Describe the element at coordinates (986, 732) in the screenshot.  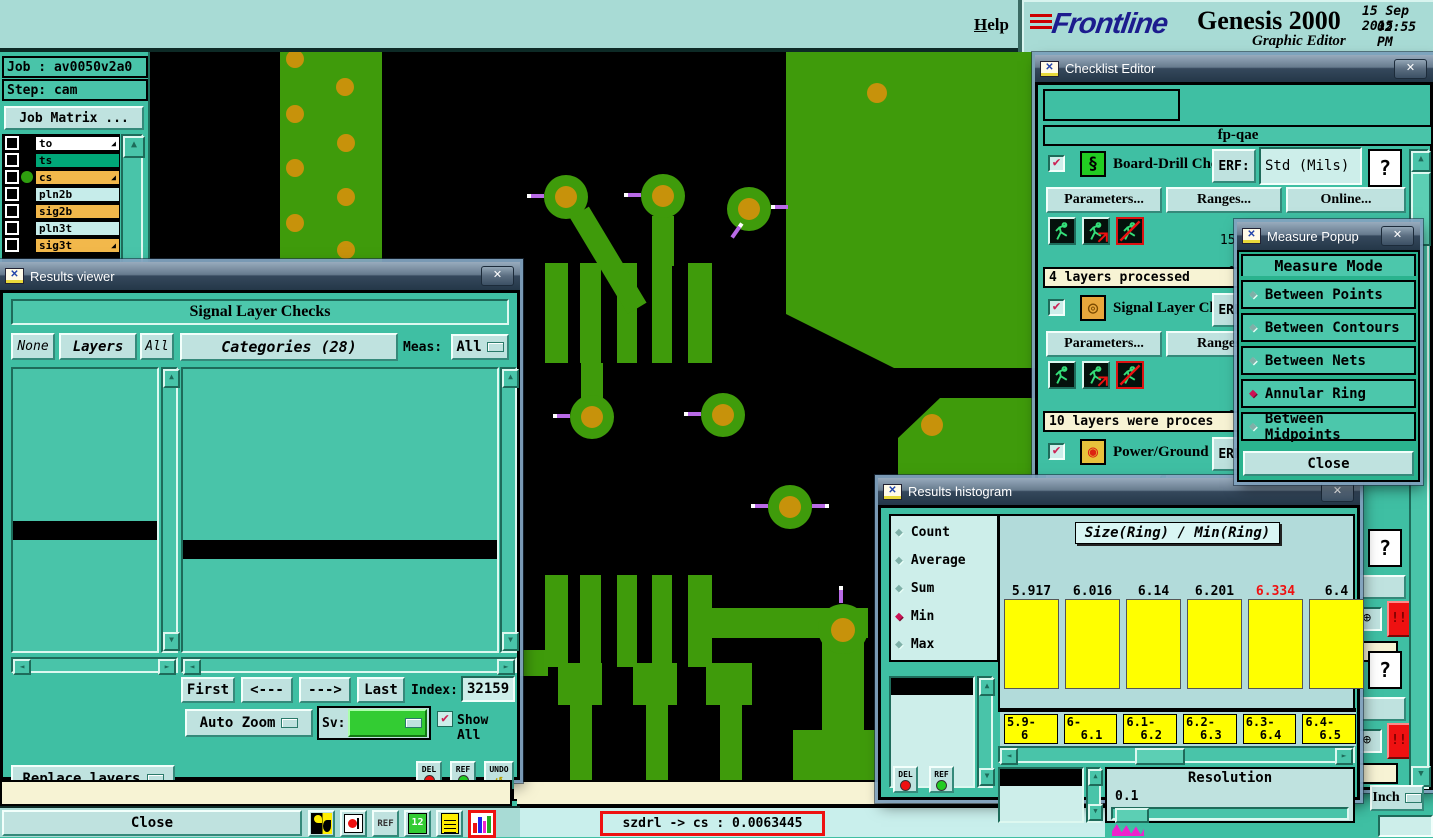
I see `series-scrollbar: ▲ ▼` at that location.